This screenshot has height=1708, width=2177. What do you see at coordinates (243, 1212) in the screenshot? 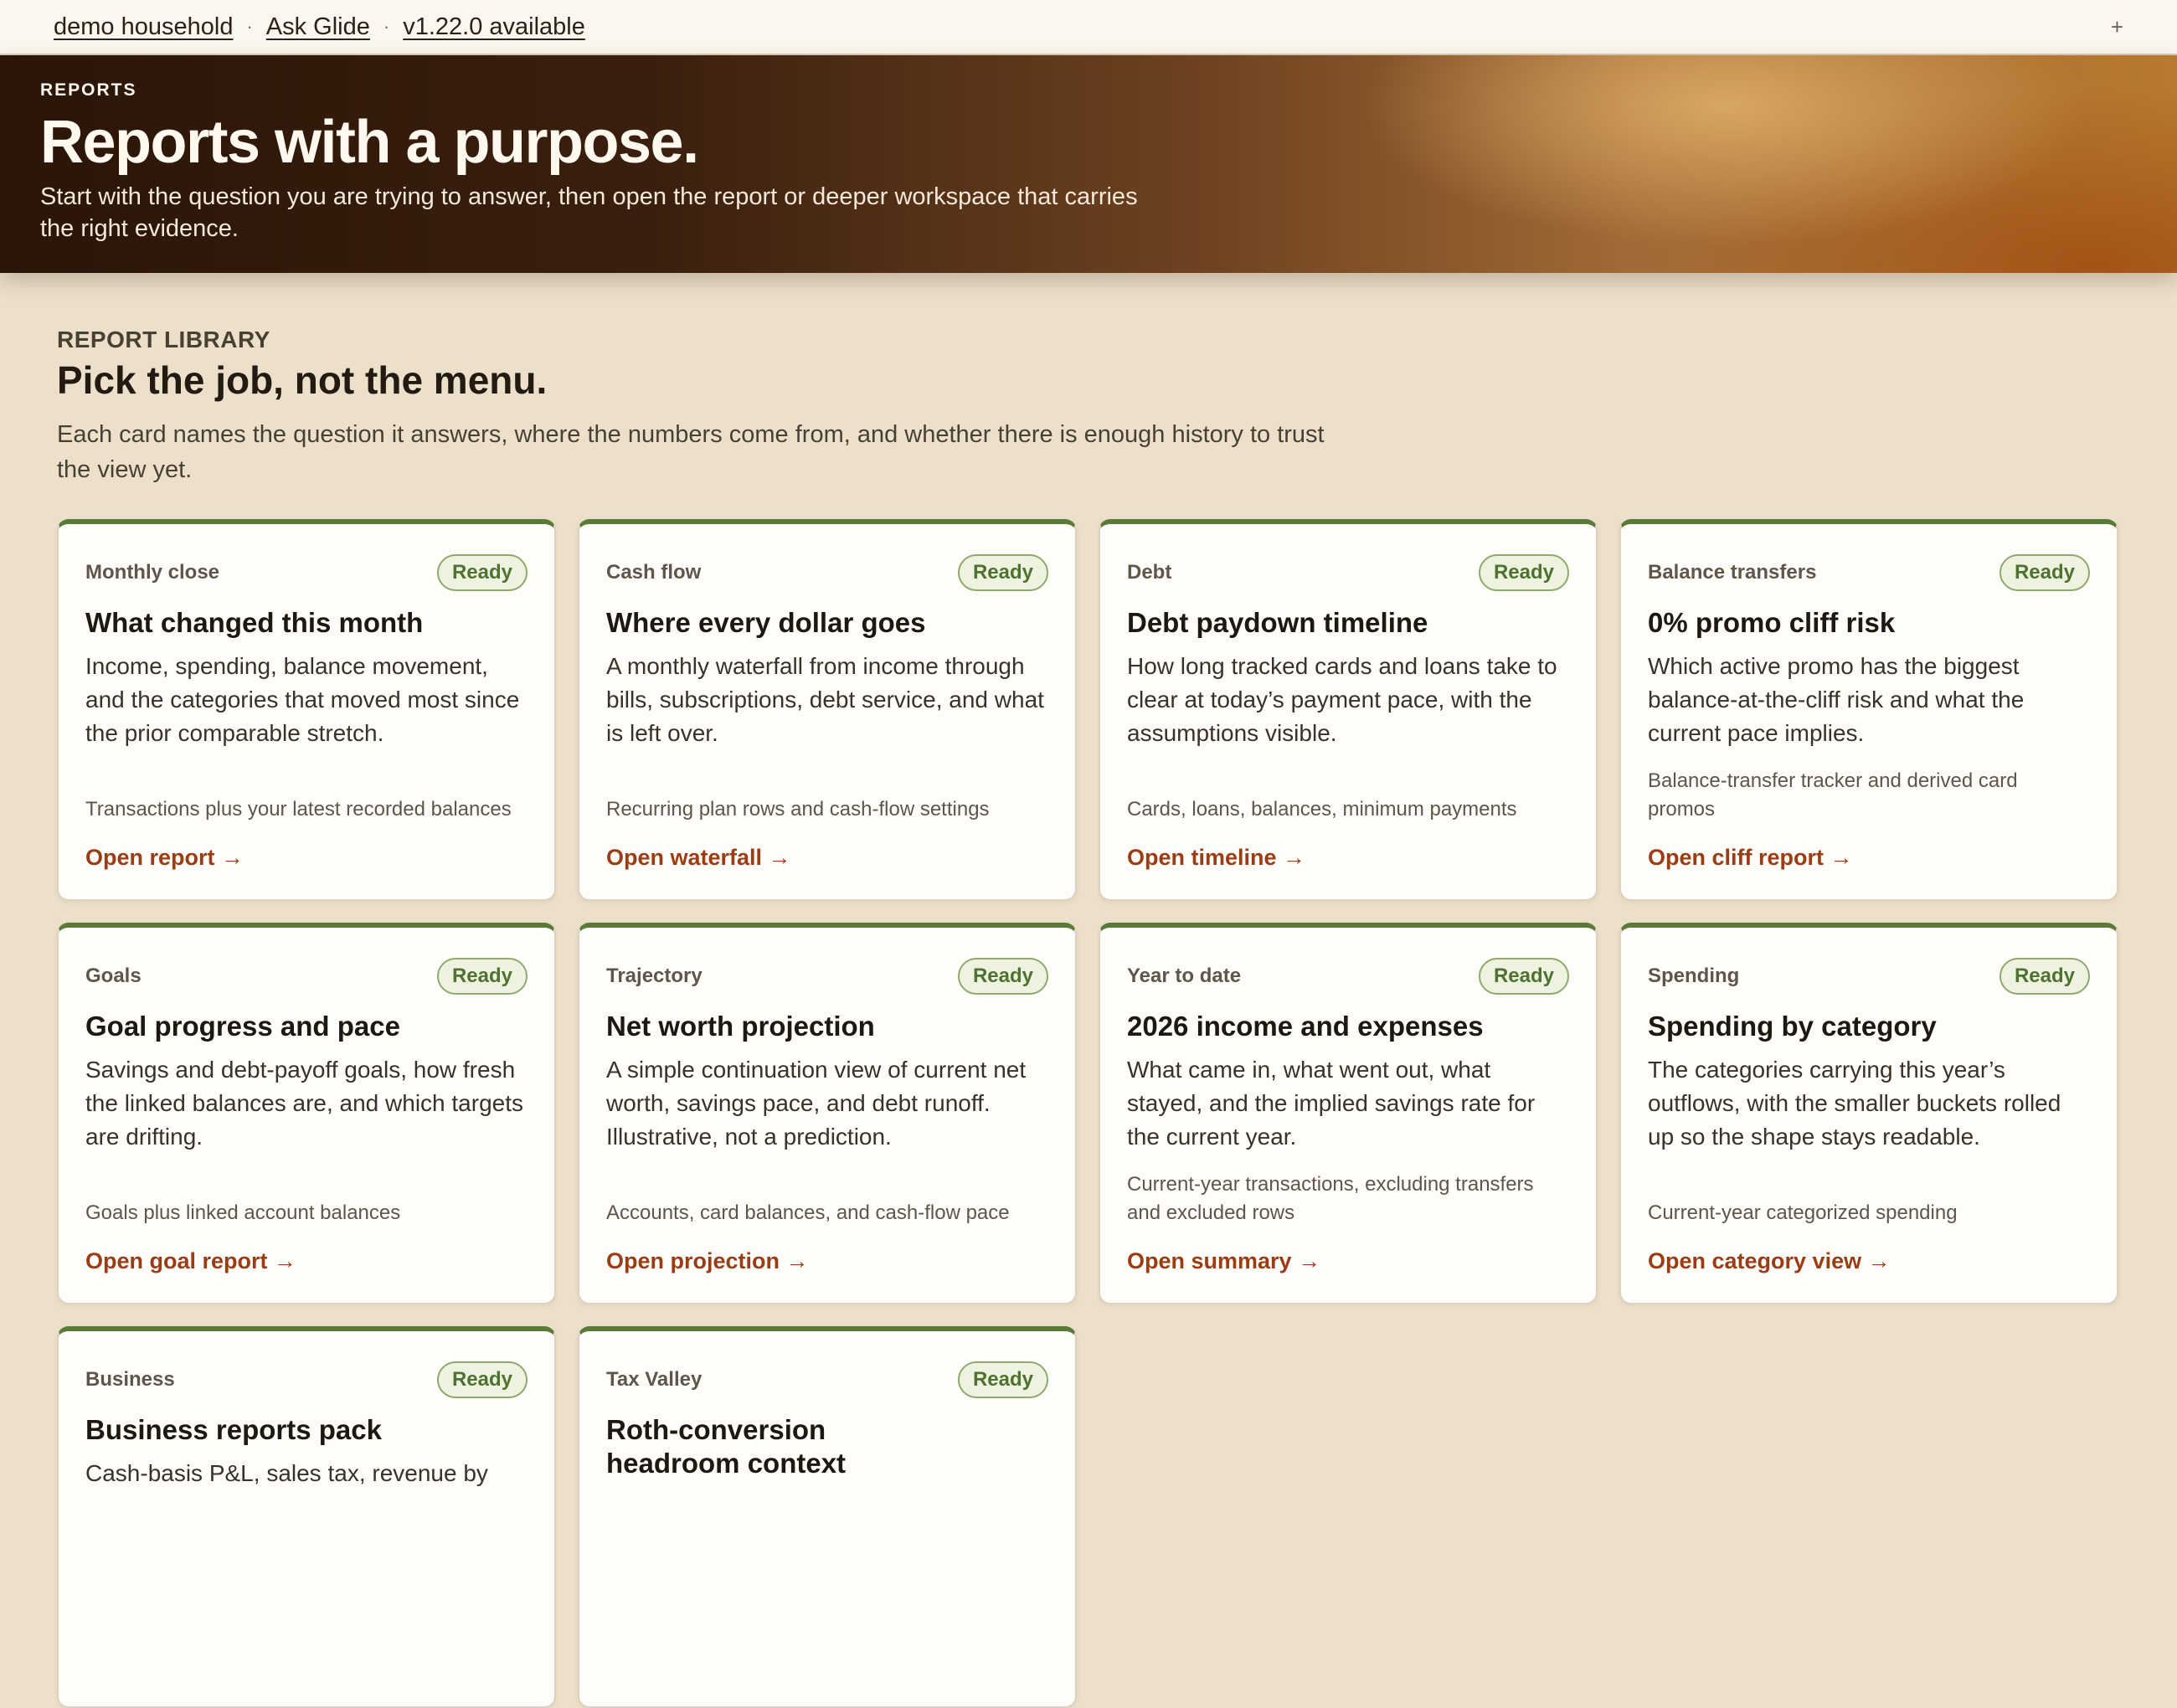
I see `card-source: Goals plus linked account balances` at bounding box center [243, 1212].